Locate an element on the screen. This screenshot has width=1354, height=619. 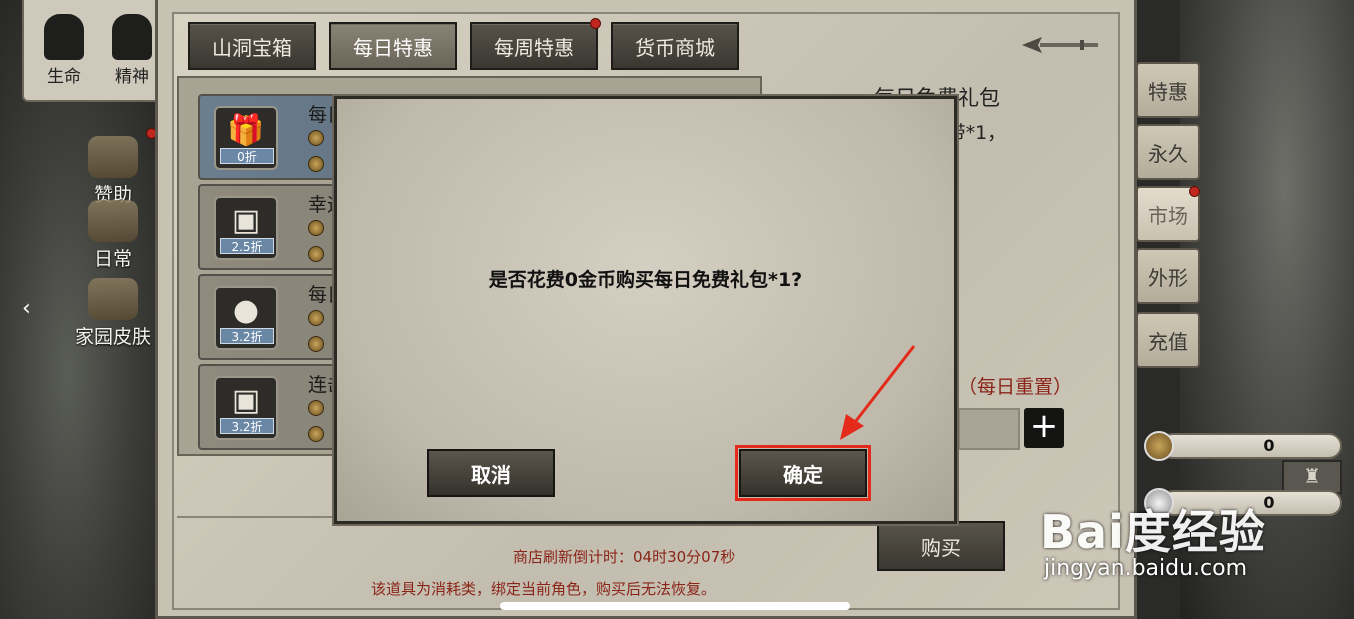
side-tab-label: 充值 is located at coordinates (1168, 341).